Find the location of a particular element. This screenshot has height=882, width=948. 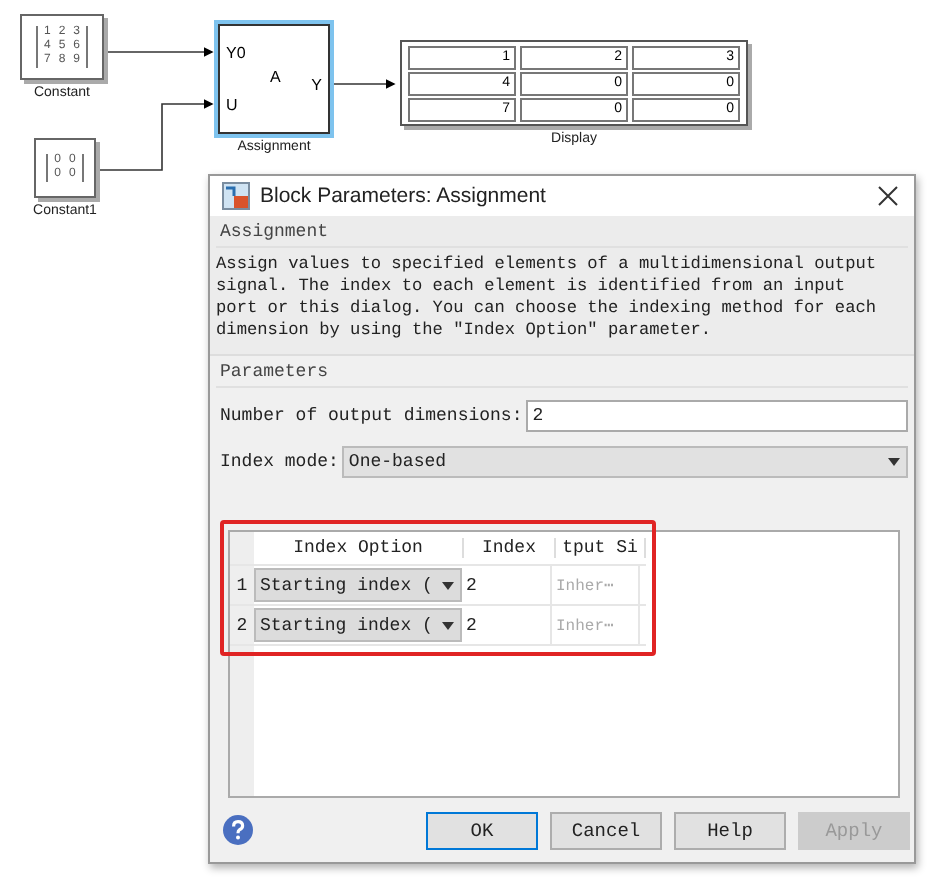

close-icon is located at coordinates (888, 196).